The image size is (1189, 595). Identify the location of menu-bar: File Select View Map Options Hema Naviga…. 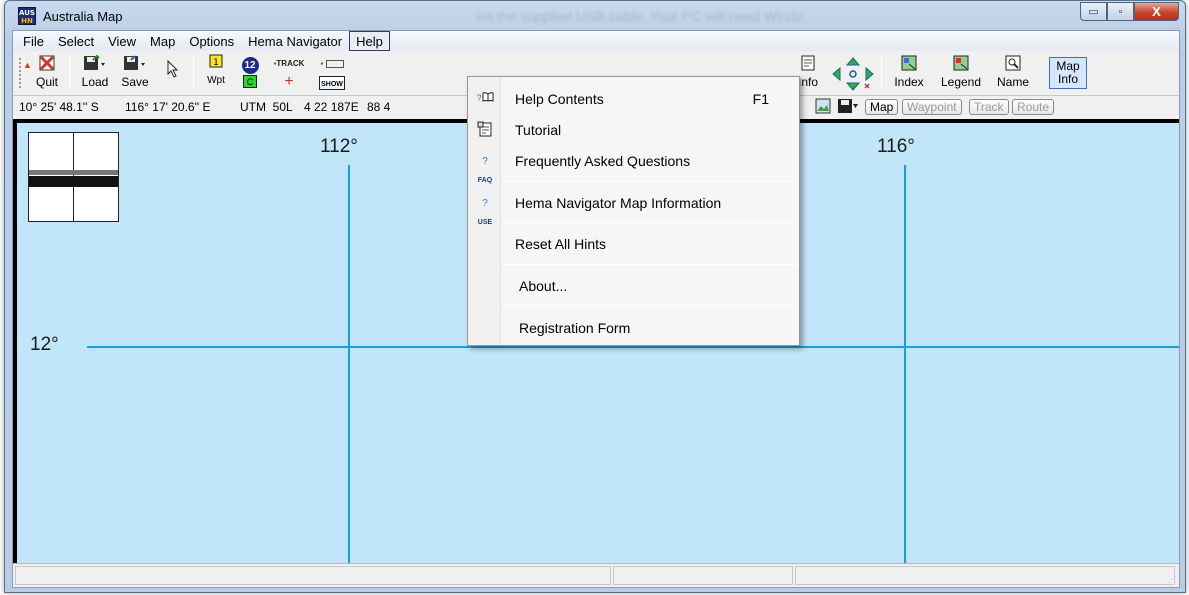
(596, 41).